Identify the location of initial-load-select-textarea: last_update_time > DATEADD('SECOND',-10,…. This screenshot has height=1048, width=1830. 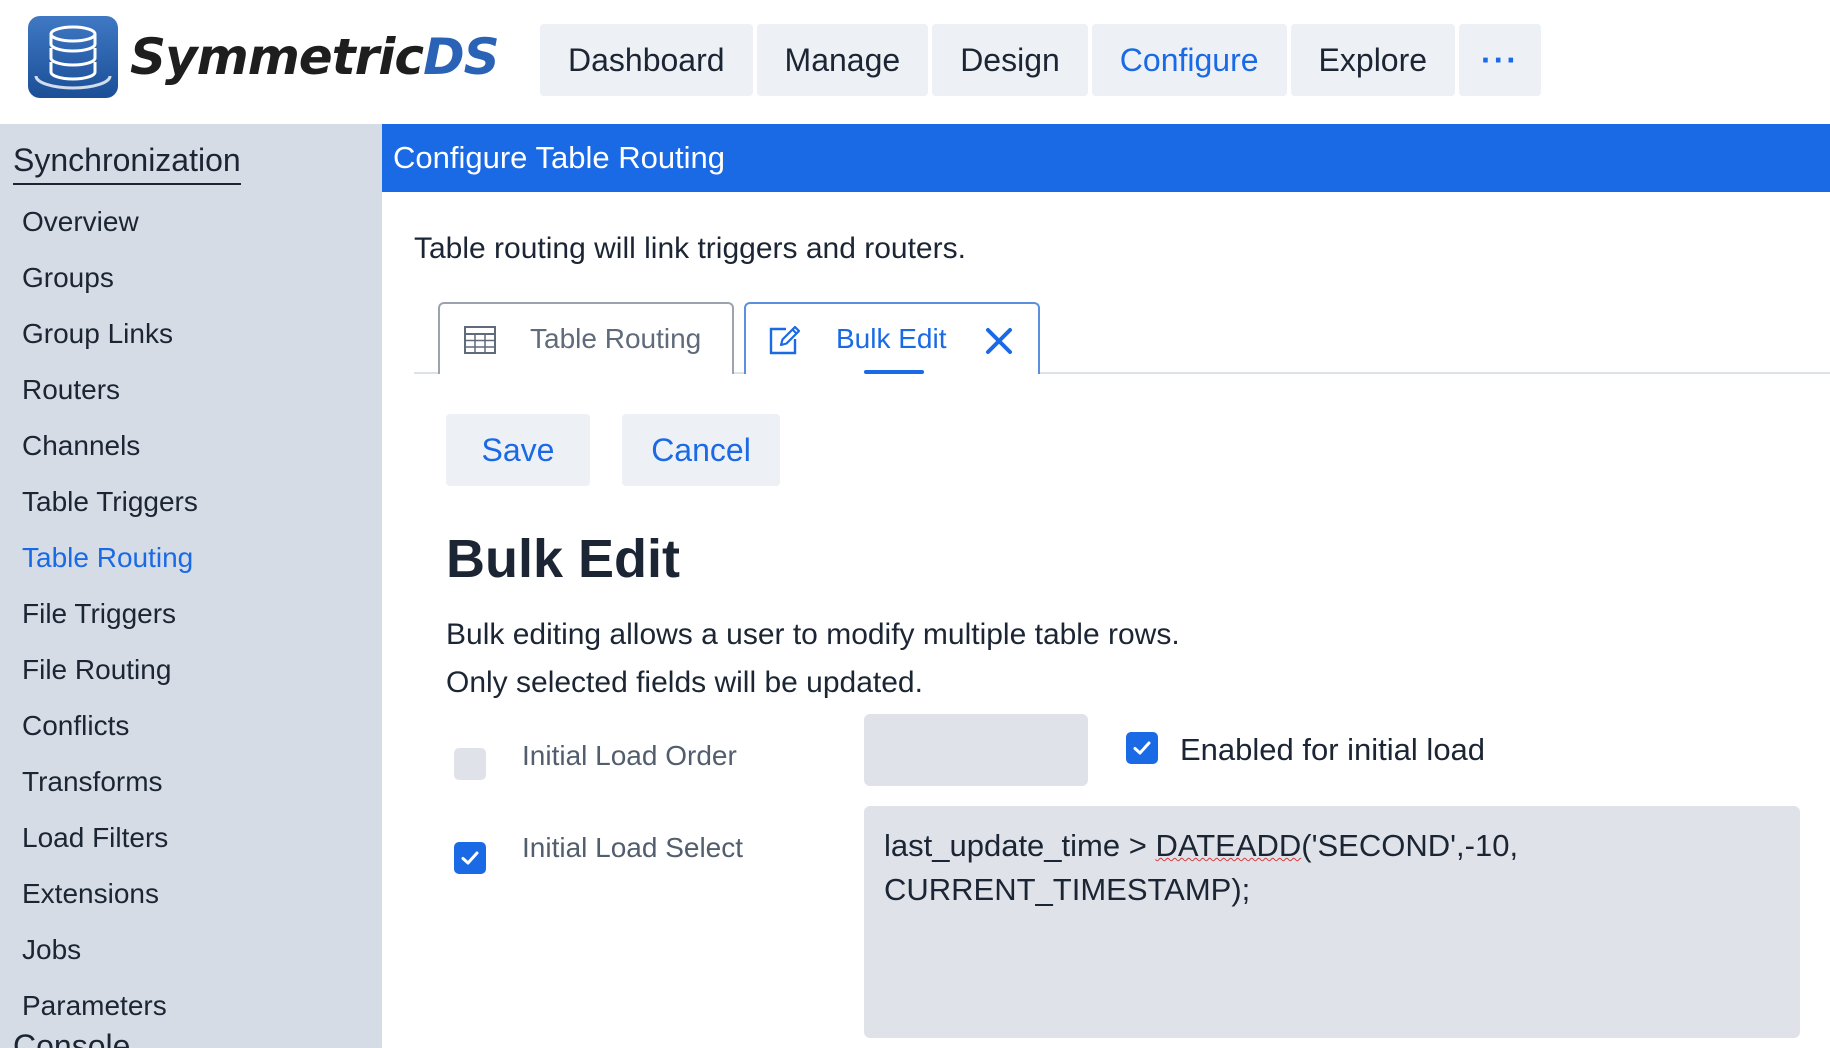
(1332, 922).